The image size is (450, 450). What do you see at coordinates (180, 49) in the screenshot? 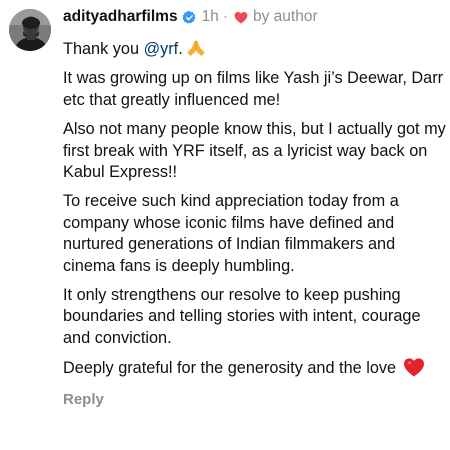
I see `text-fragment: .` at bounding box center [180, 49].